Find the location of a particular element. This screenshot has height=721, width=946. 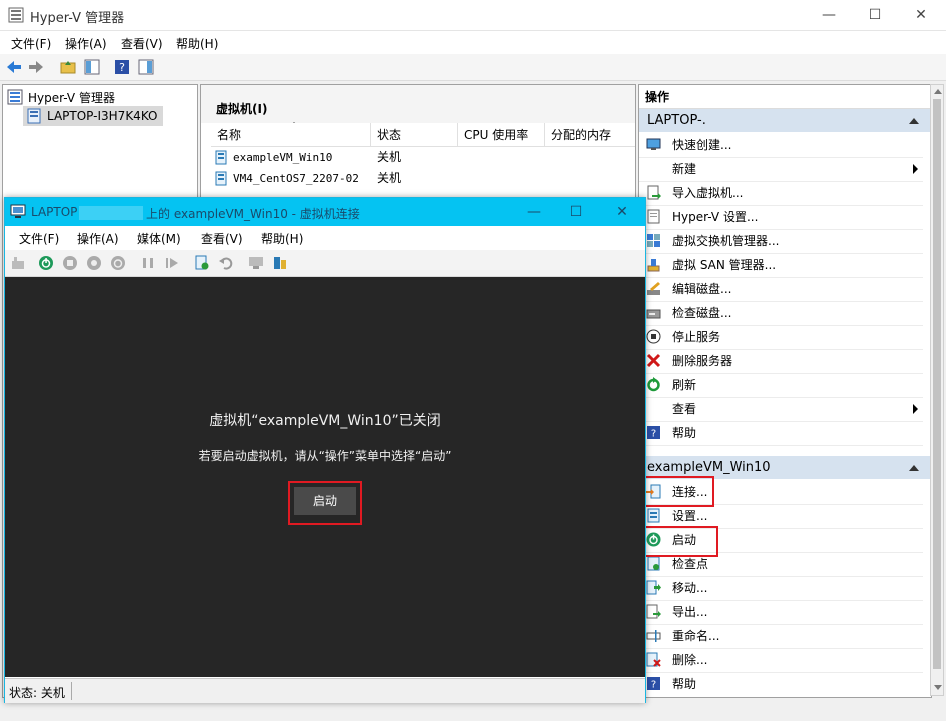

vm-menu-help: 帮助(H) is located at coordinates (282, 238).